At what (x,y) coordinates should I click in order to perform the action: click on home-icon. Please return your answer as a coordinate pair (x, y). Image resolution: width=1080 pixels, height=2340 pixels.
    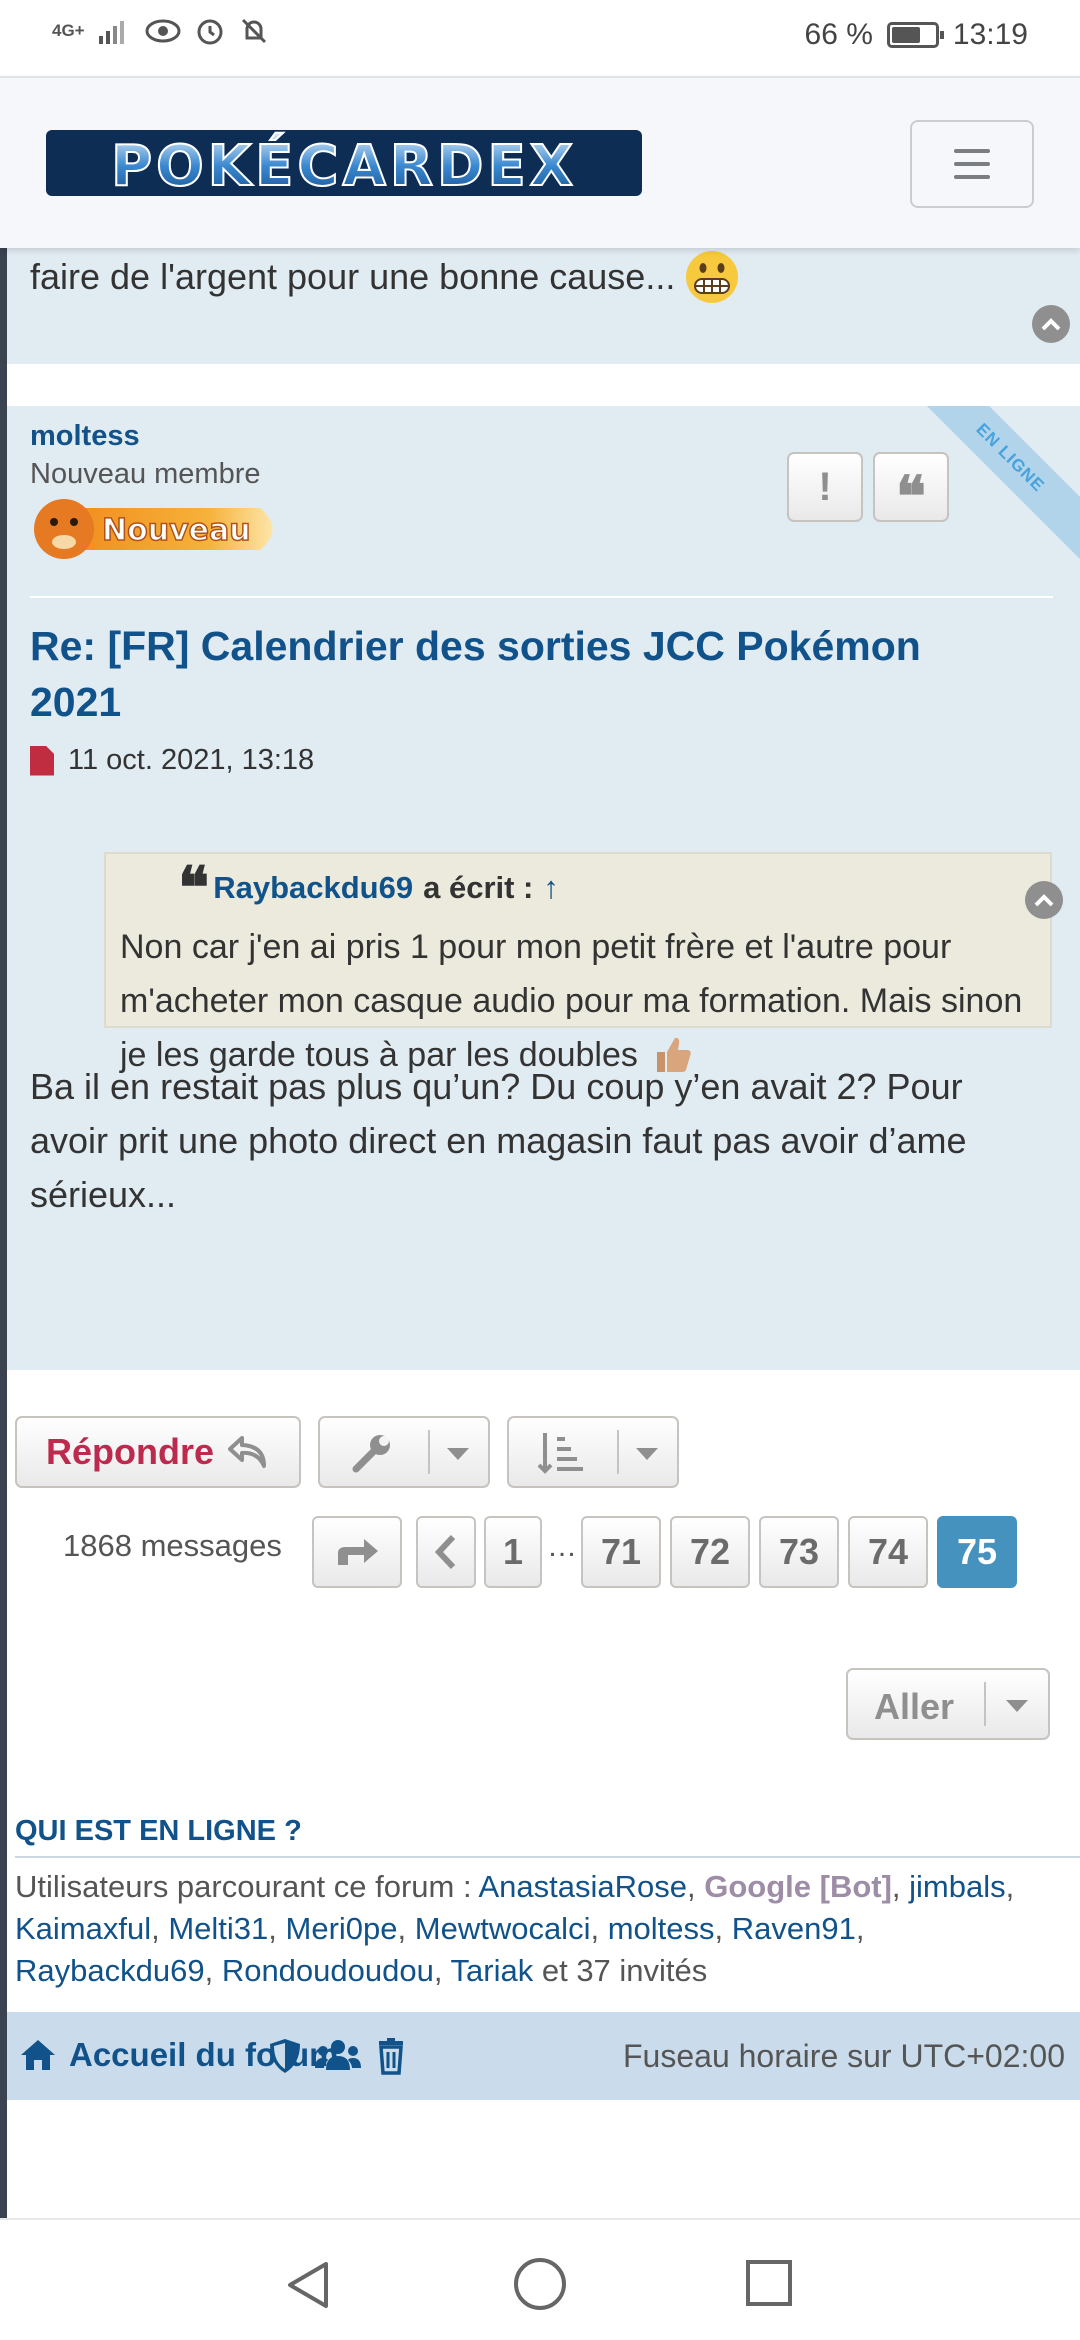
    Looking at the image, I should click on (38, 2055).